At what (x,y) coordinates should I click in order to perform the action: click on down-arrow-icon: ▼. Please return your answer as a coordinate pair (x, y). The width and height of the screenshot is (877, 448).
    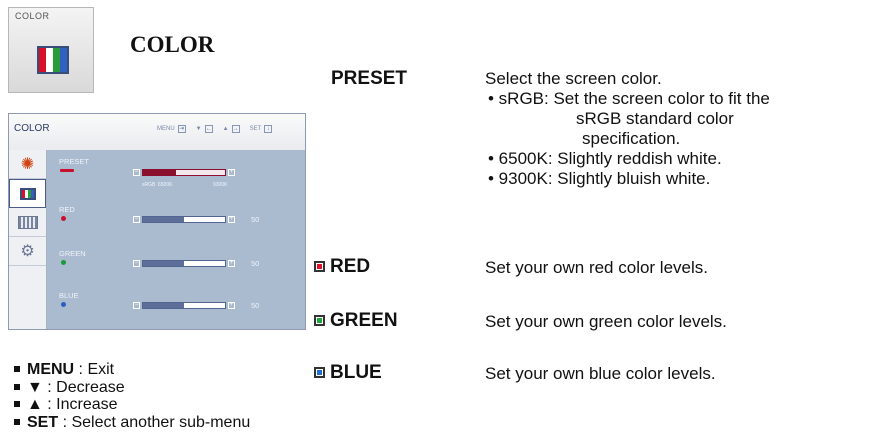
    Looking at the image, I should click on (198, 129).